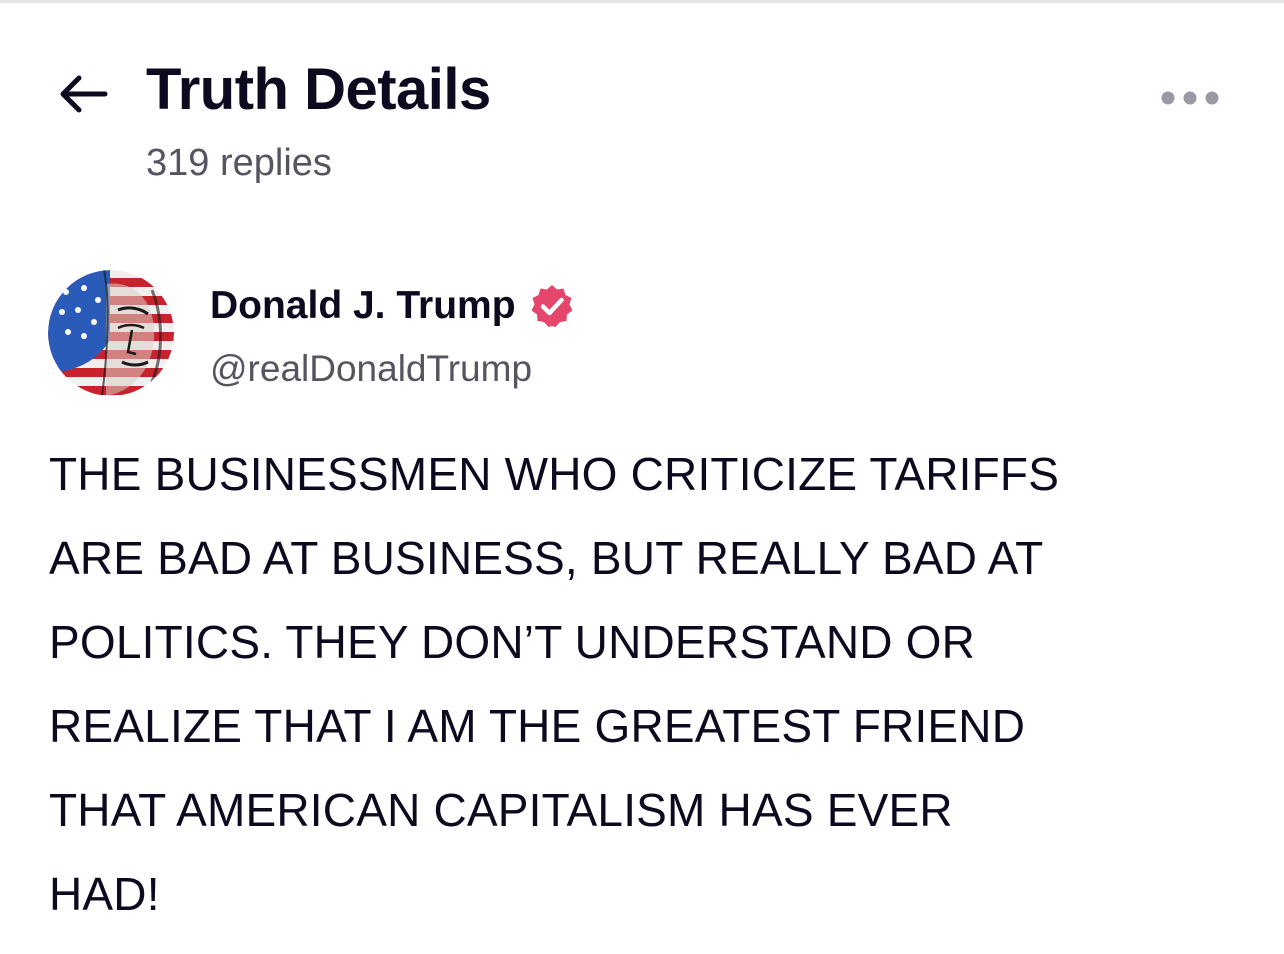 This screenshot has height=954, width=1284. I want to click on post-line: POLITICS. THEY DON’T UNDERSTAND OR, so click(512, 642).